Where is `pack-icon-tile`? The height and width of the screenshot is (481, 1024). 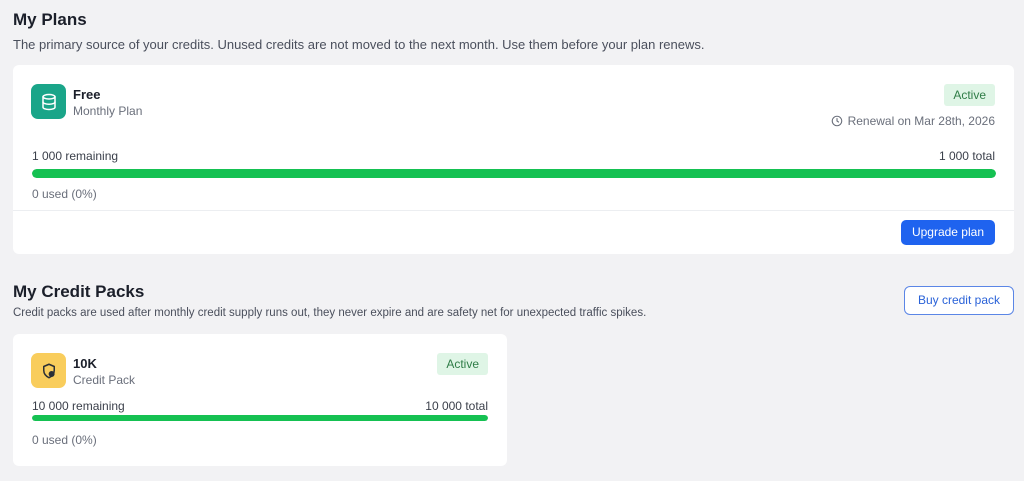 pack-icon-tile is located at coordinates (48, 370).